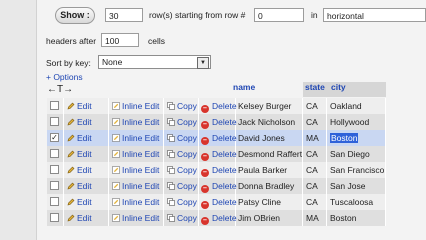  I want to click on row-checkbox-cell: ✓, so click(55, 138).